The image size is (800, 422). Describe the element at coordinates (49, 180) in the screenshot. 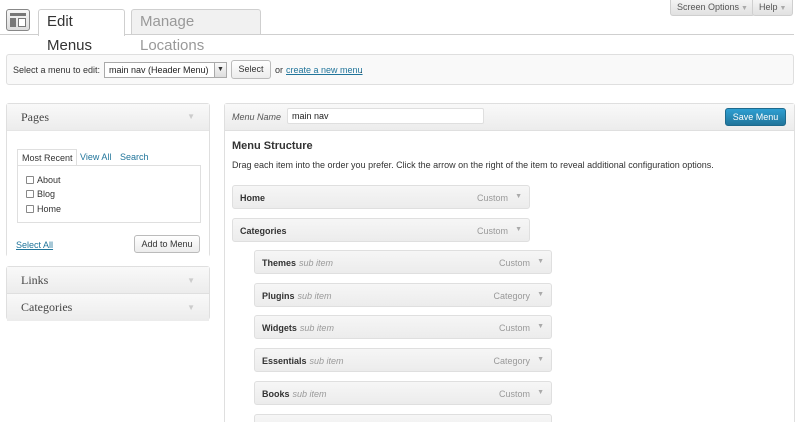

I see `page-item-label: About` at that location.